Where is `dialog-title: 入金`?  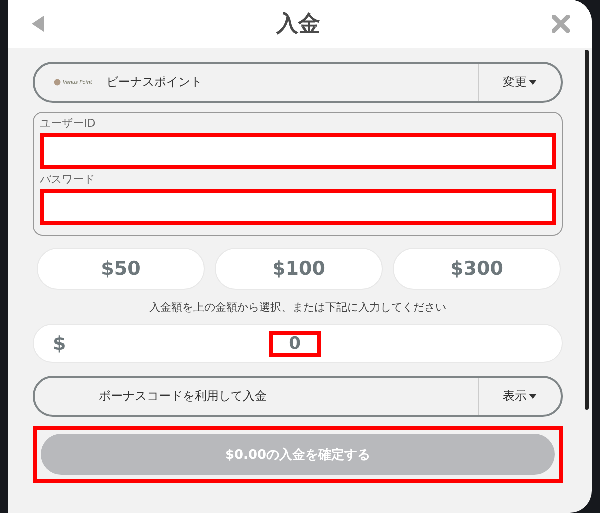 dialog-title: 入金 is located at coordinates (298, 25).